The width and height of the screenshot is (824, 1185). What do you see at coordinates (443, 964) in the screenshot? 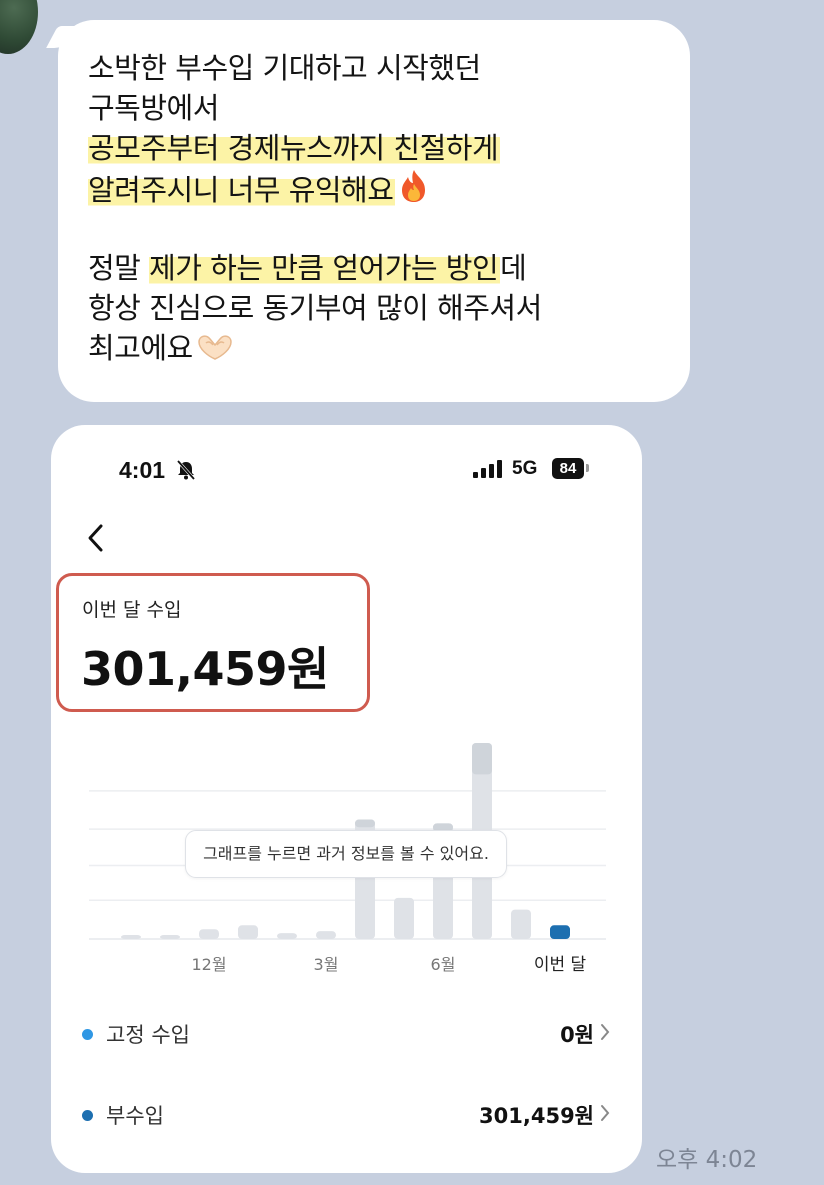
I see `chart-x-tick-label: 6월` at bounding box center [443, 964].